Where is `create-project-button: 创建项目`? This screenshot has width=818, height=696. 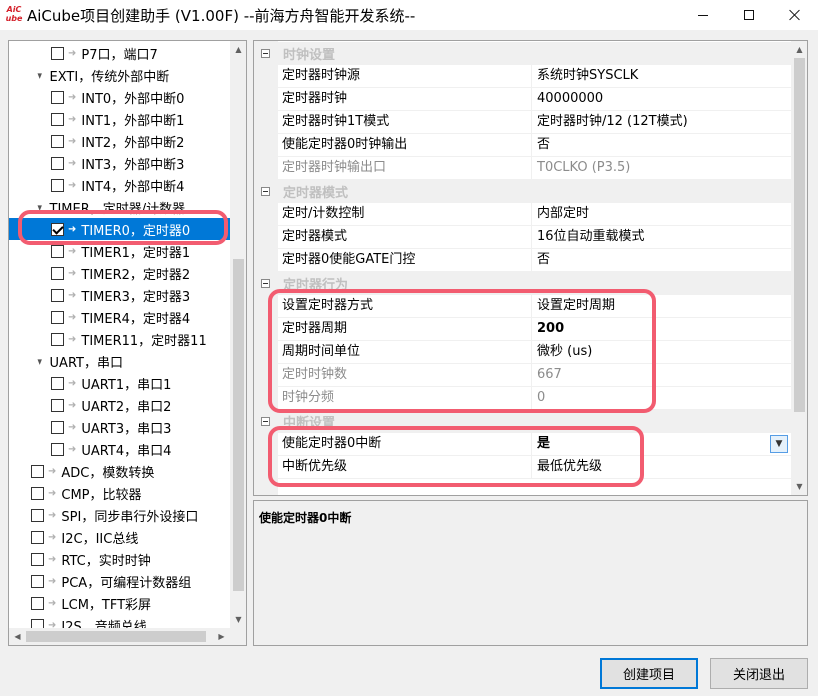 create-project-button: 创建项目 is located at coordinates (649, 673).